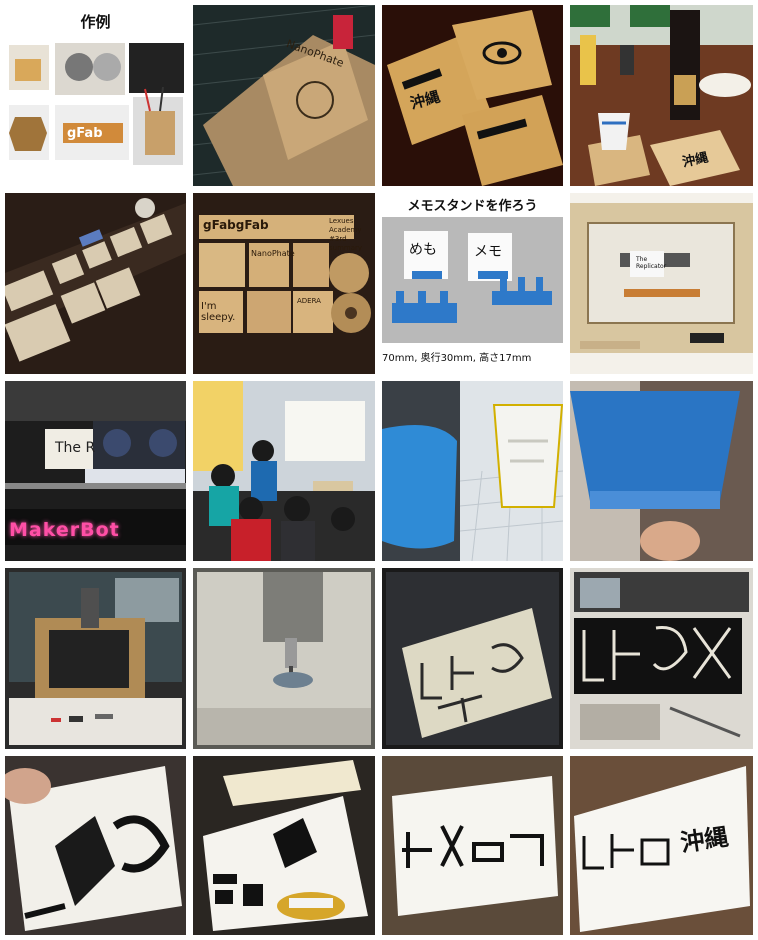  What do you see at coordinates (423, 250) in the screenshot?
I see `memo-card-left: めも` at bounding box center [423, 250].